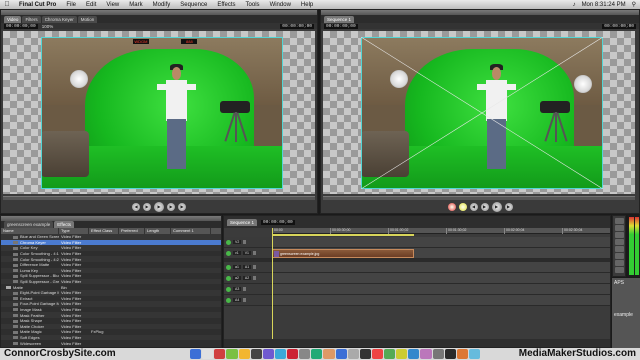 The height and width of the screenshot is (360, 640). I want to click on tab-timeline-sequence: Sequence 1, so click(242, 222).